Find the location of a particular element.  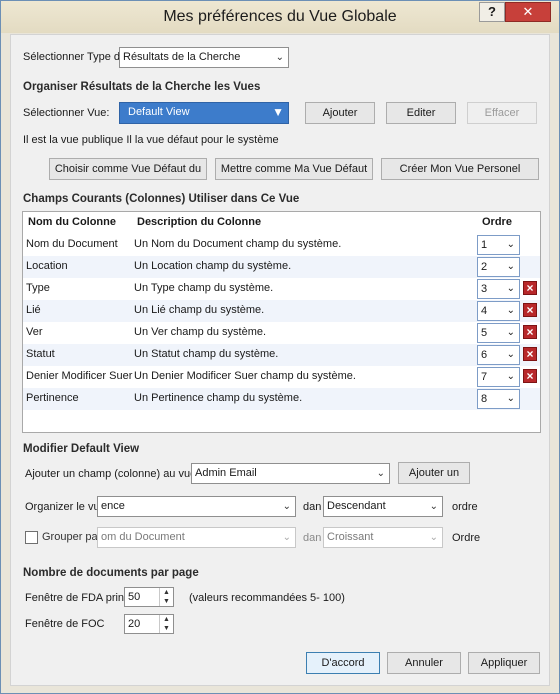

column-desc-cell: Un Lié champ du système. is located at coordinates (199, 310).